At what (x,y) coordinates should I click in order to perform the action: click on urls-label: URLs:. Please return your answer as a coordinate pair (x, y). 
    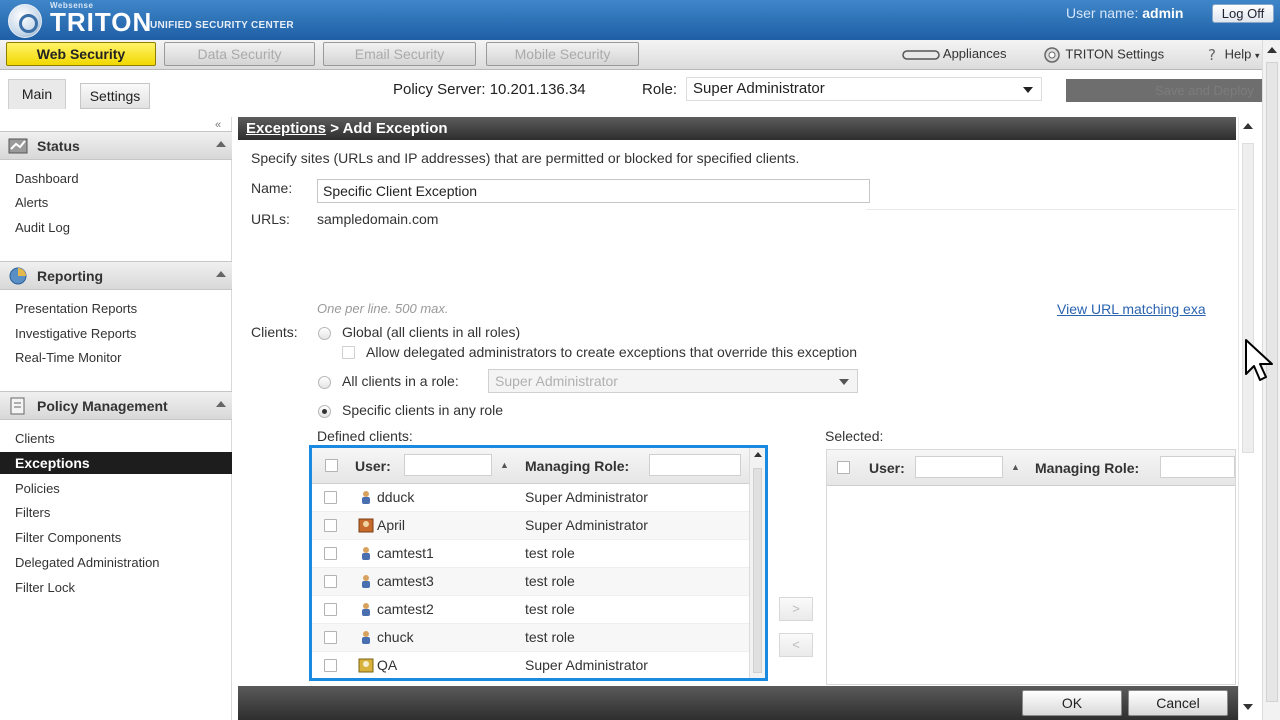
    Looking at the image, I should click on (270, 219).